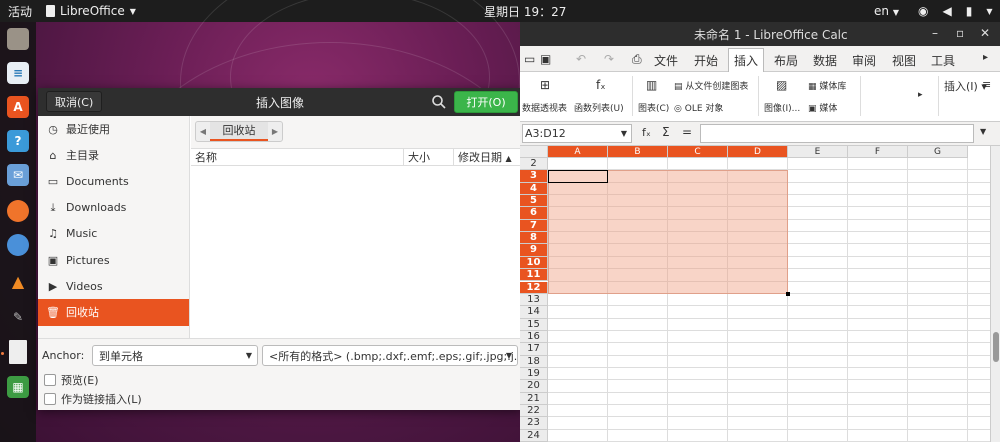 The height and width of the screenshot is (442, 1000). I want to click on row-header-7: 7, so click(534, 226).